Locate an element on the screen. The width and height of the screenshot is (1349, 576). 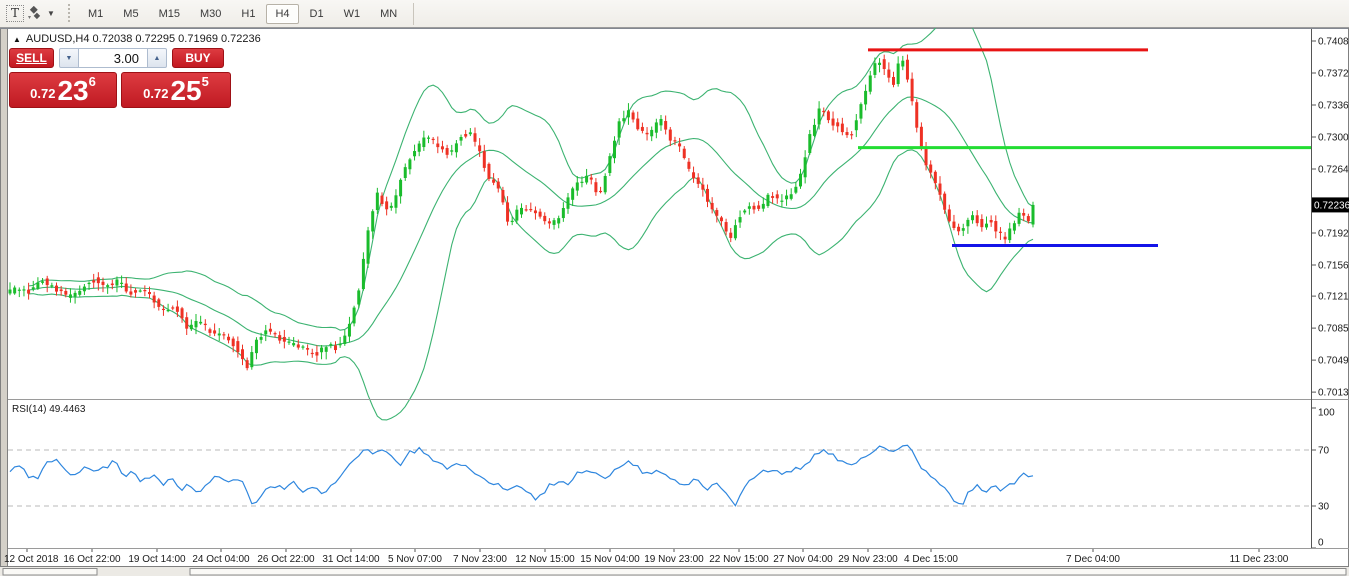
text-tool-icon: T is located at coordinates (15, 13).